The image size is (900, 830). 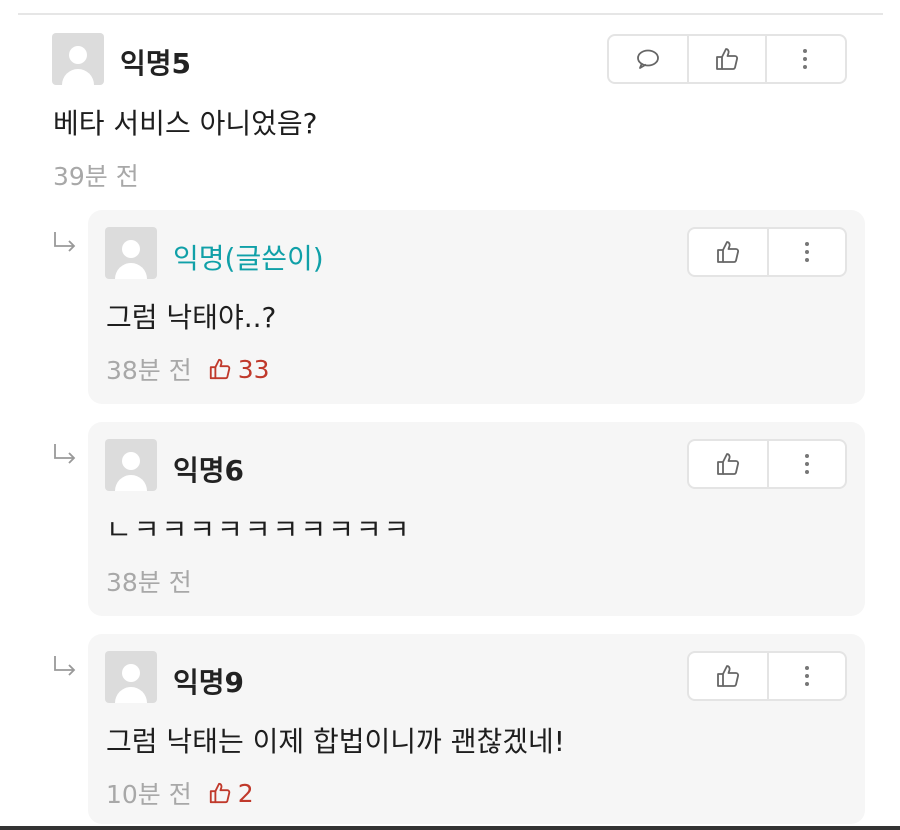 What do you see at coordinates (248, 258) in the screenshot?
I see `reply-author: 익명(글쓴이)` at bounding box center [248, 258].